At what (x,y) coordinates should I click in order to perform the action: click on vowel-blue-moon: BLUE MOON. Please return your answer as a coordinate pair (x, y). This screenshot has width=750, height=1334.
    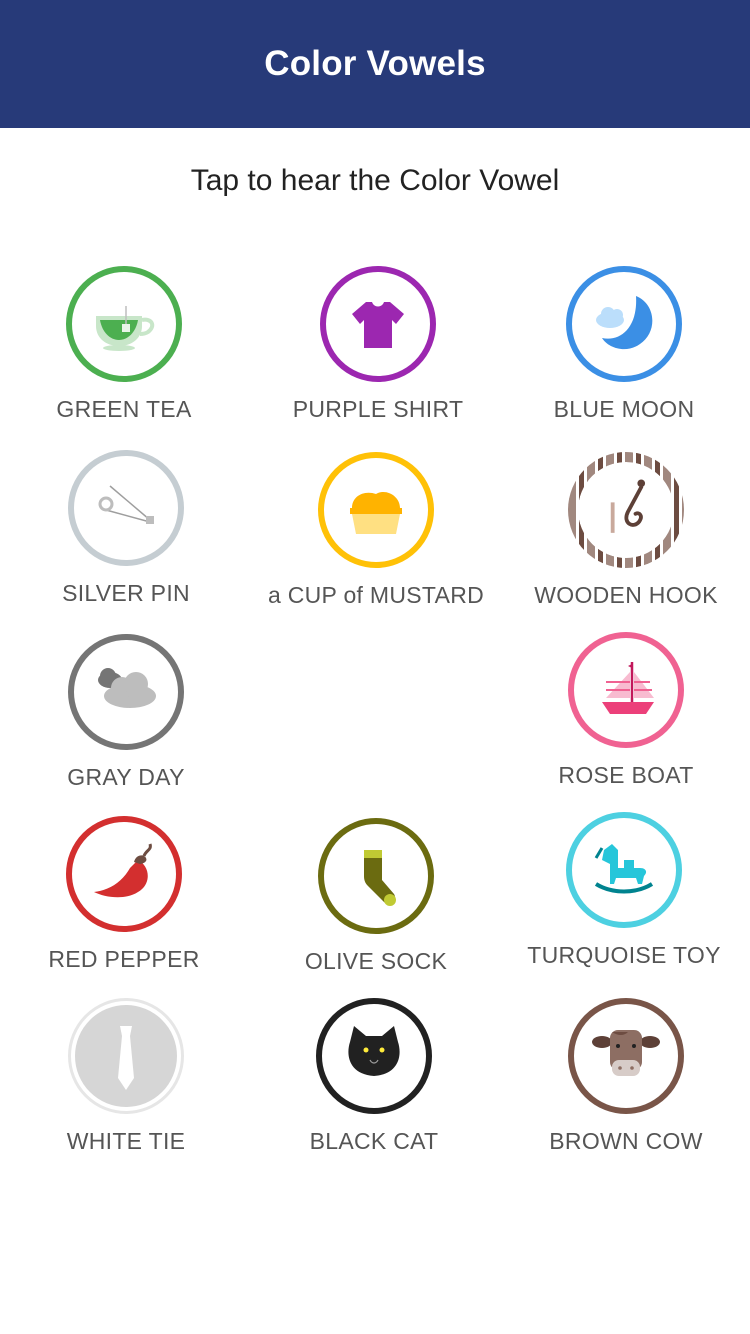
    Looking at the image, I should click on (624, 344).